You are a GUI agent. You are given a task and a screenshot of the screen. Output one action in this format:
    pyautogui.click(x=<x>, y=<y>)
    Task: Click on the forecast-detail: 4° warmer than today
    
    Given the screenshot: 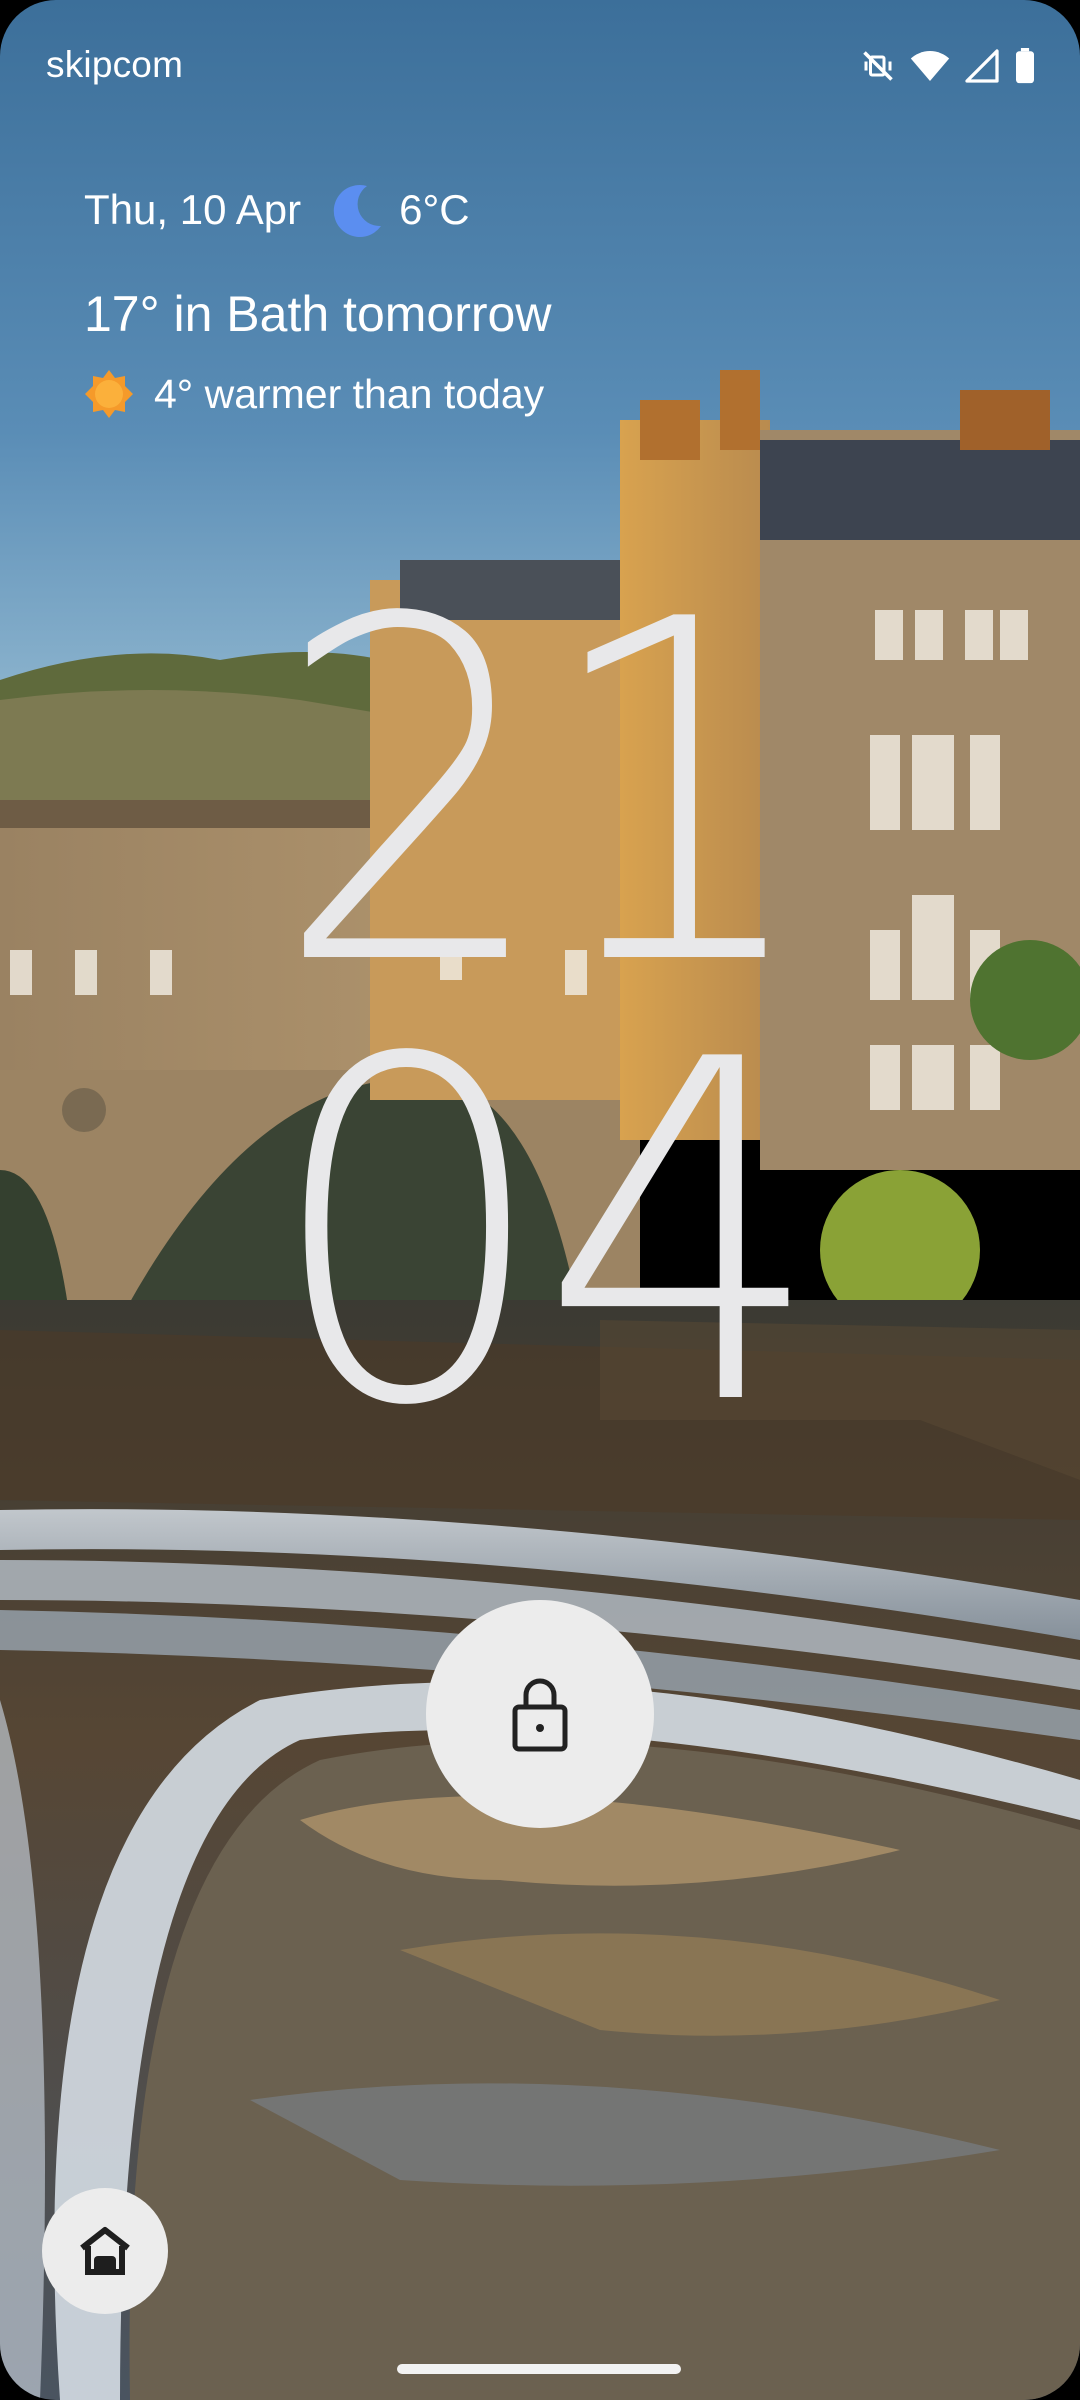 What is the action you would take?
    pyautogui.click(x=349, y=393)
    